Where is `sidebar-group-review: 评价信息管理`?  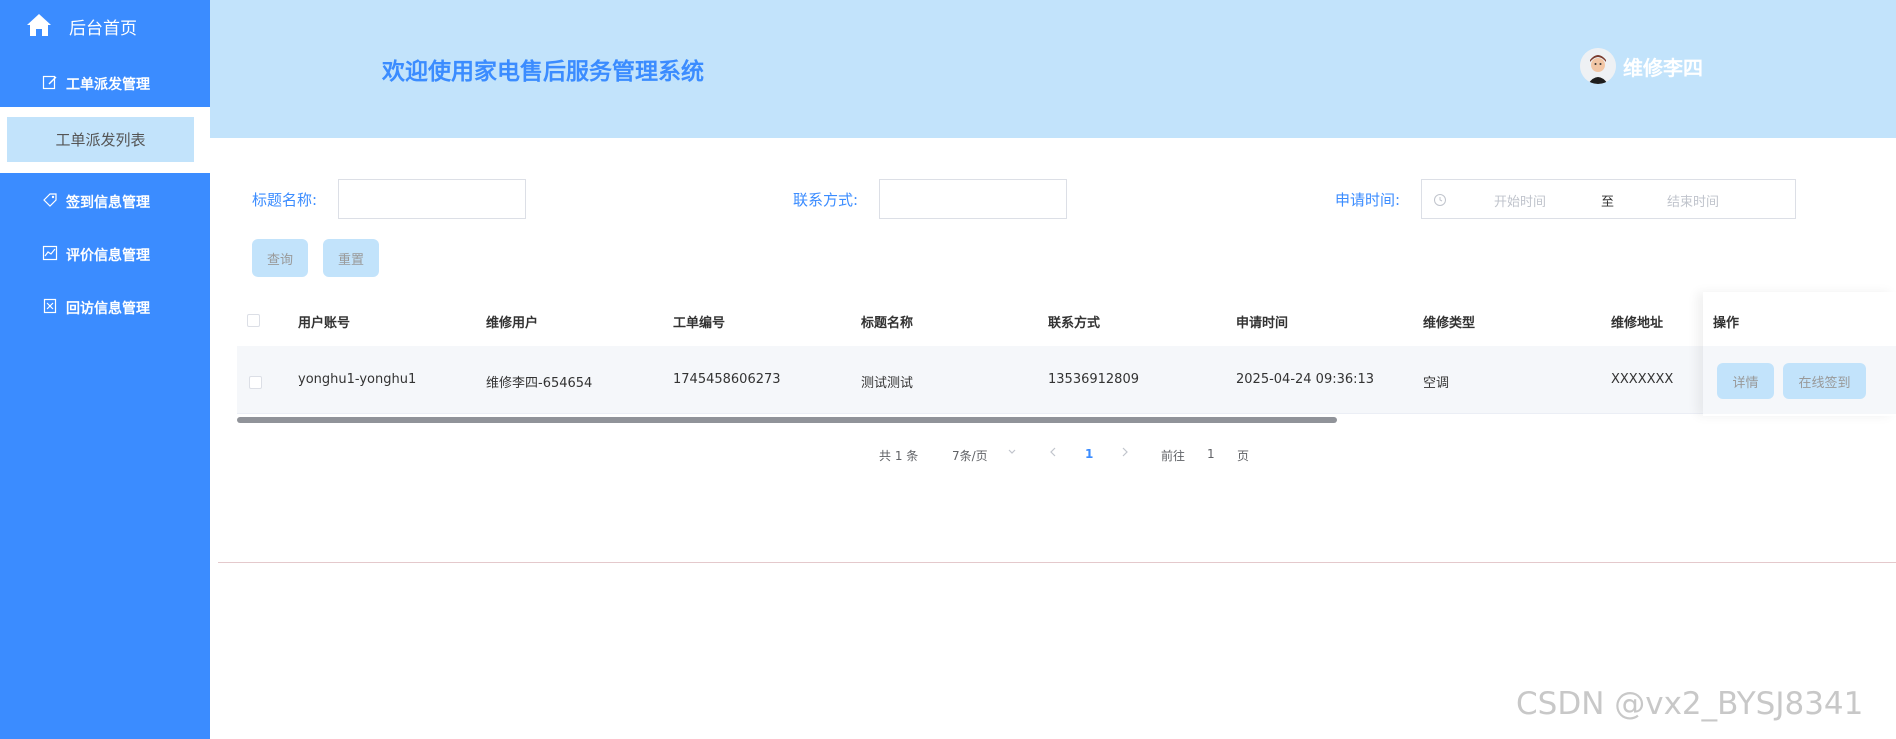
sidebar-group-review: 评价信息管理 is located at coordinates (105, 253).